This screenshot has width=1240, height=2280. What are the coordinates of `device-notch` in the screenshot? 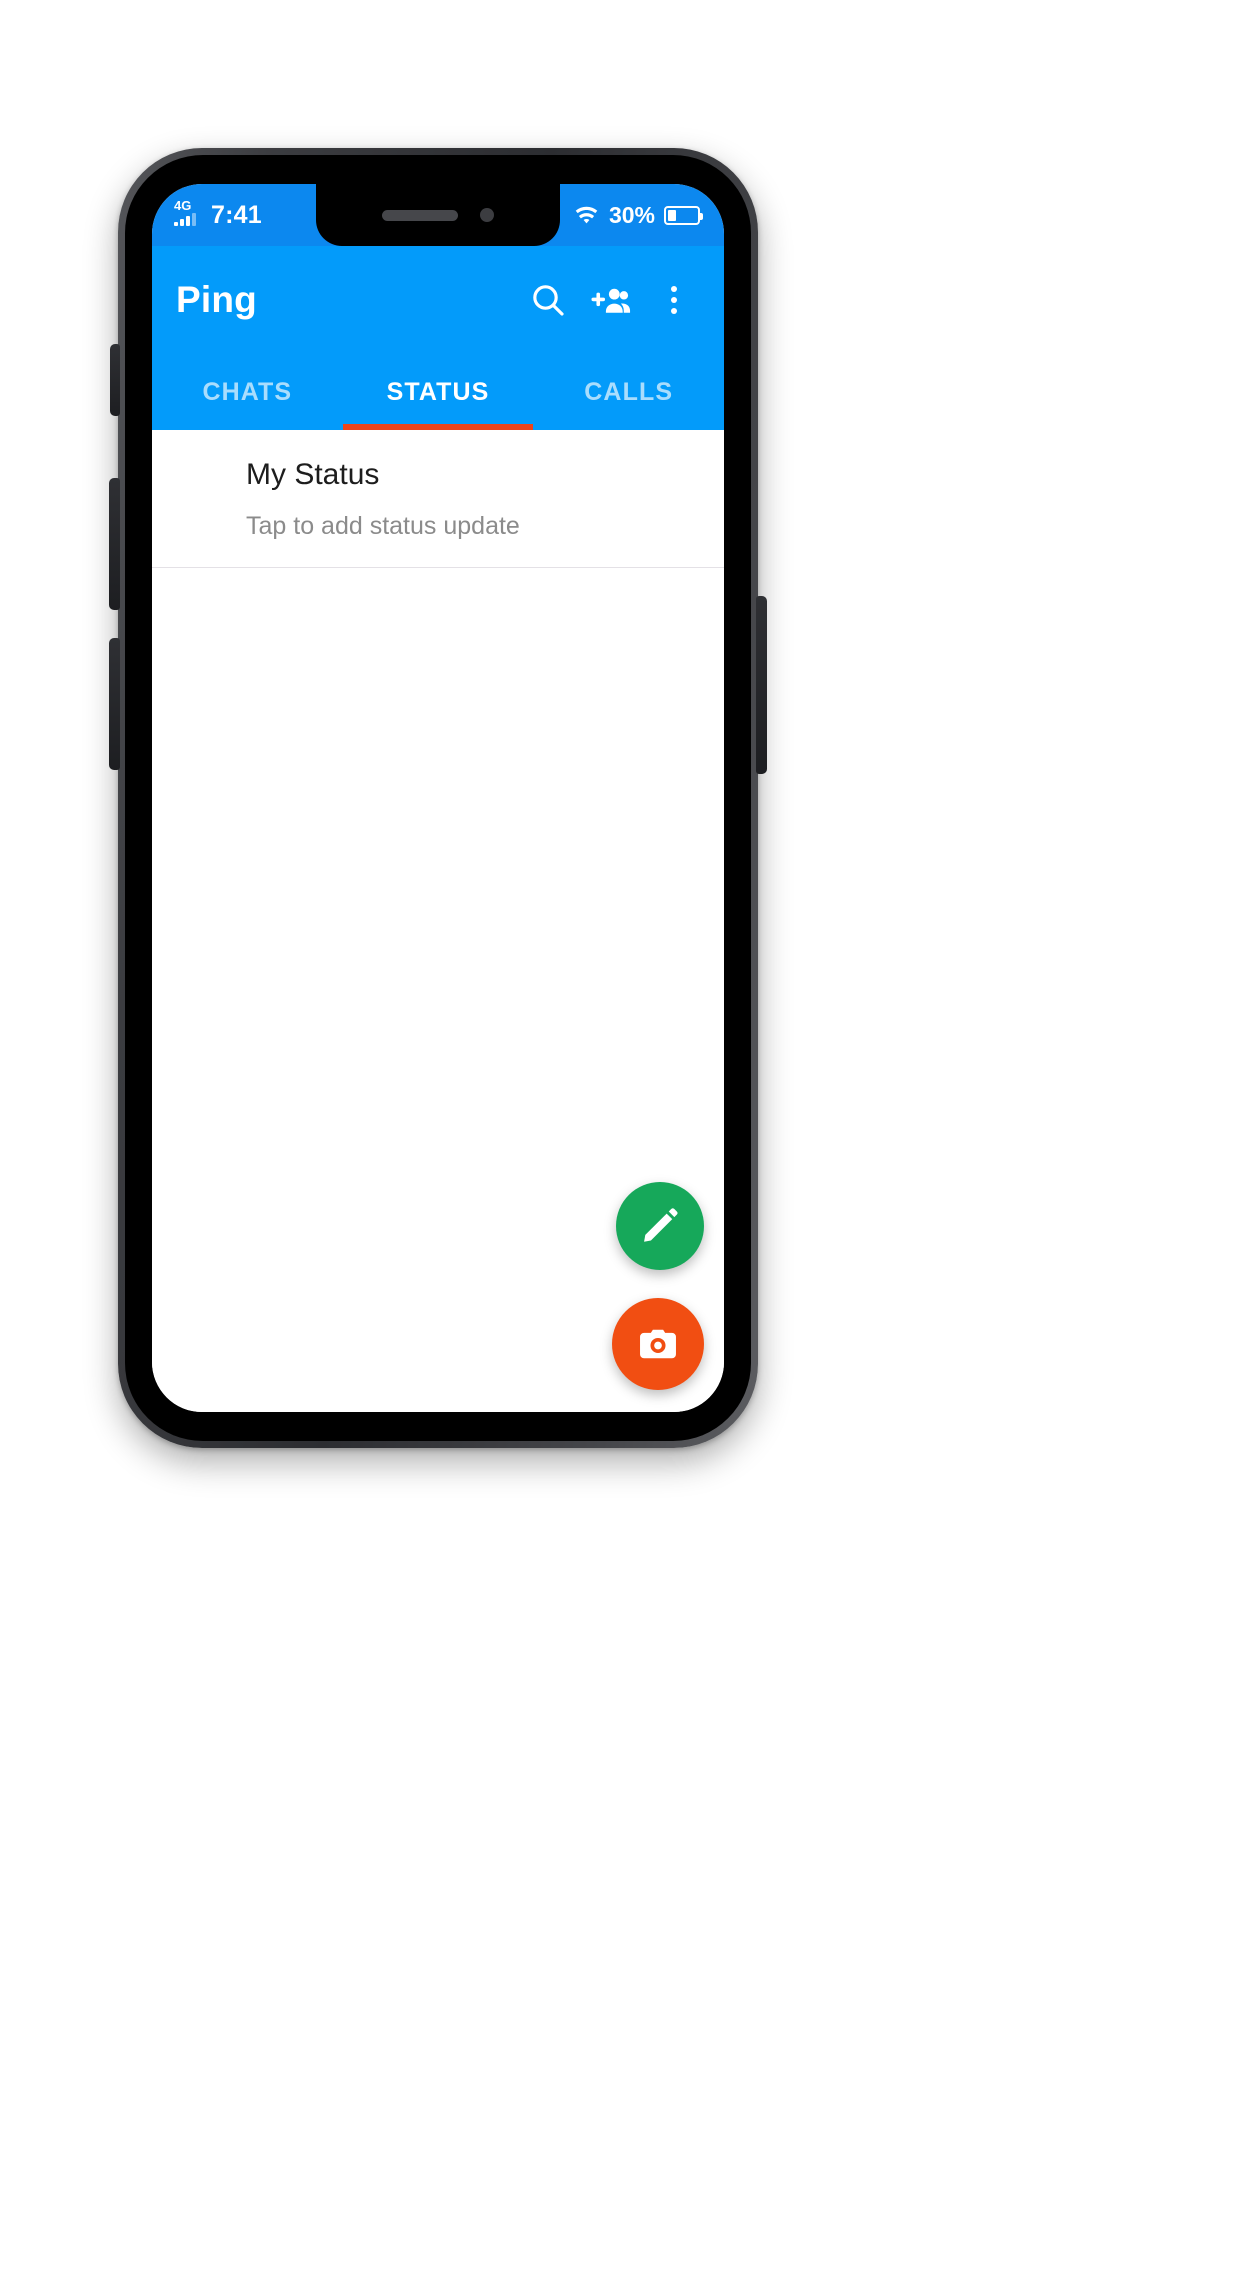 It's located at (438, 215).